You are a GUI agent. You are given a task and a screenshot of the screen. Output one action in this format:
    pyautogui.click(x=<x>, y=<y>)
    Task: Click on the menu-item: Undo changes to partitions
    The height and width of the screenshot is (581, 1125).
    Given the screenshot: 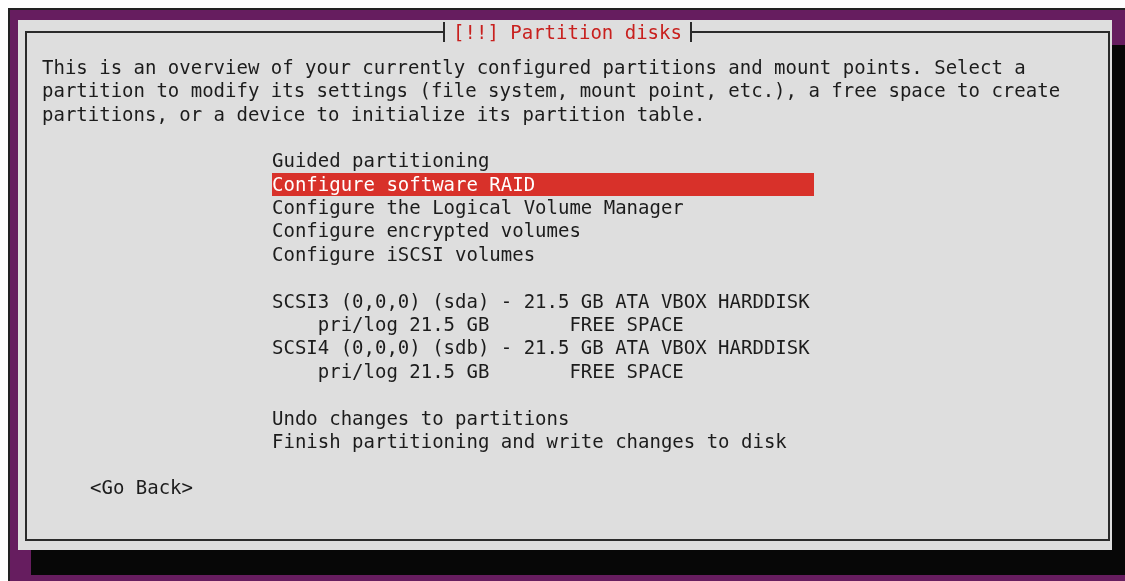 What is the action you would take?
    pyautogui.click(x=543, y=418)
    